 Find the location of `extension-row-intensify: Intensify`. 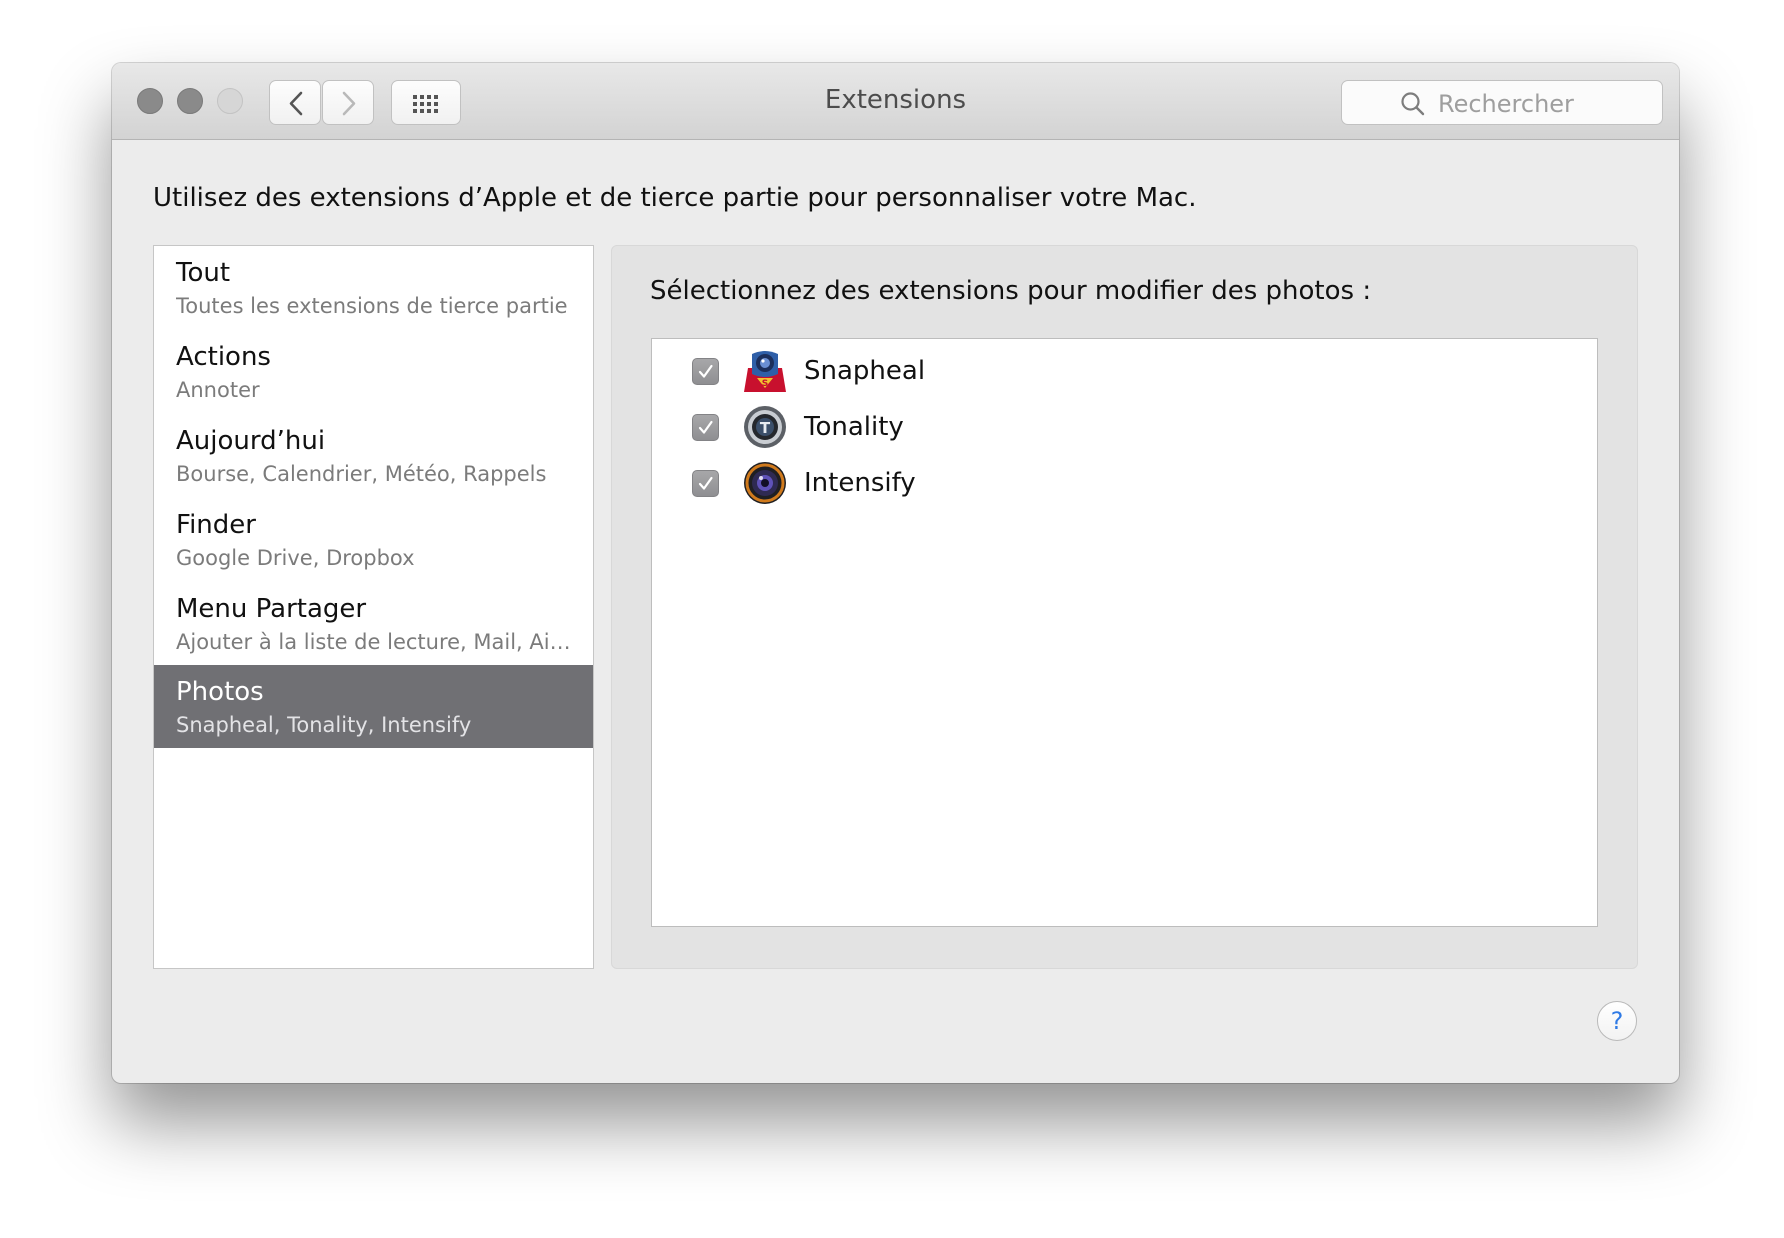

extension-row-intensify: Intensify is located at coordinates (1124, 483).